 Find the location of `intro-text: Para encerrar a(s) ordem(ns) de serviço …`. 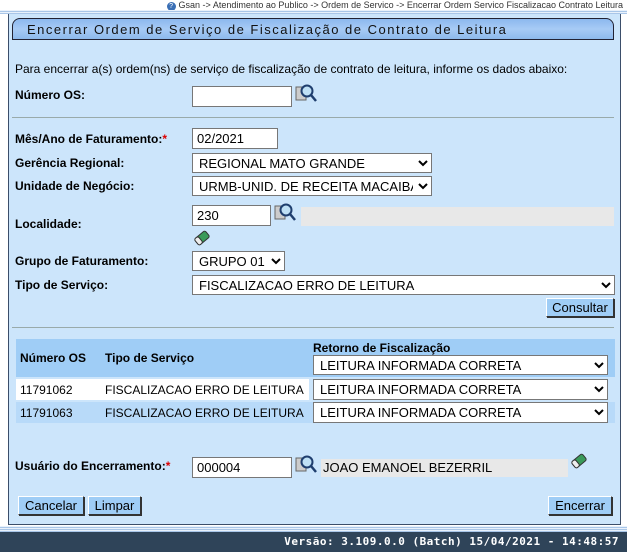

intro-text: Para encerrar a(s) ordem(ns) de serviço … is located at coordinates (291, 69).